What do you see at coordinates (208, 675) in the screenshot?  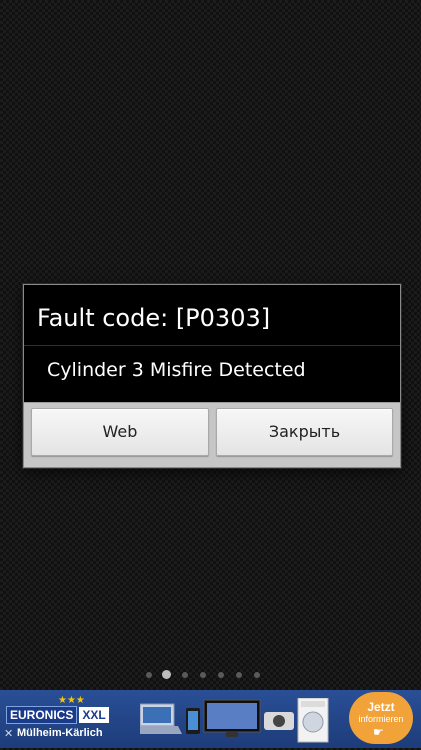 I see `page-indicator` at bounding box center [208, 675].